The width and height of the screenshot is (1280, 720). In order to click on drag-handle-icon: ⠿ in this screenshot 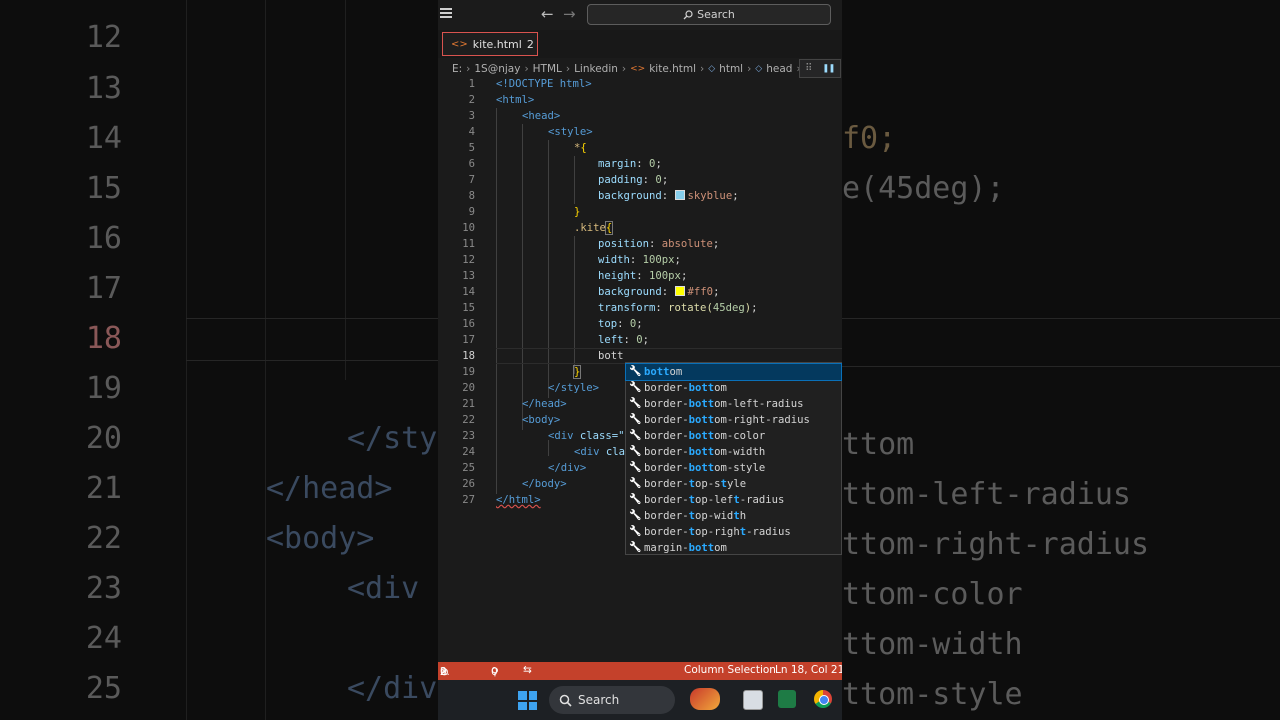, I will do `click(808, 68)`.